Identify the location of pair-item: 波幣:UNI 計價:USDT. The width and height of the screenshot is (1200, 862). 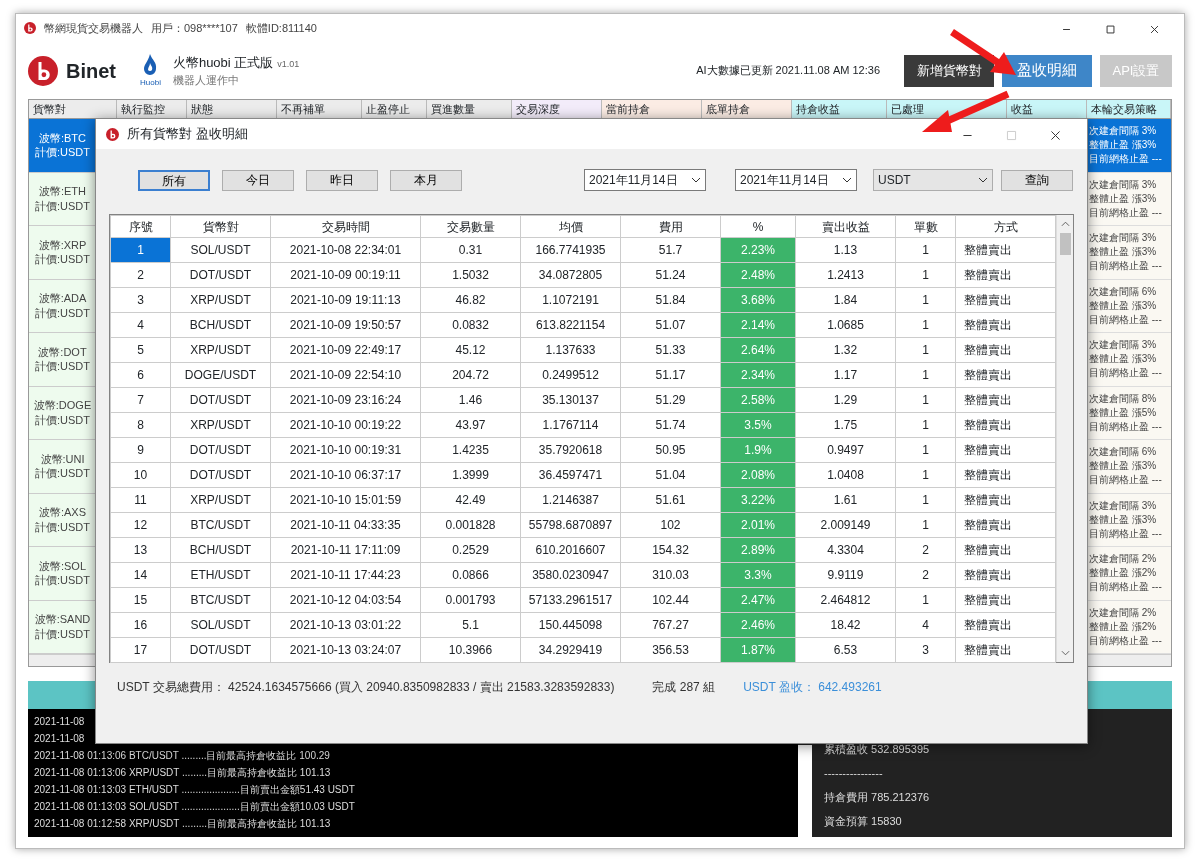
(62, 467).